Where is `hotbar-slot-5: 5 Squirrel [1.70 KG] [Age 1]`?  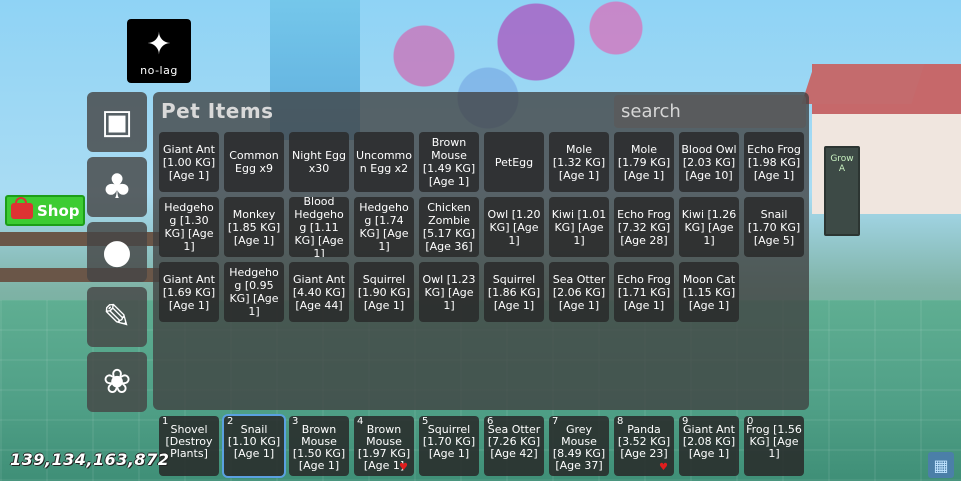
hotbar-slot-5: 5 Squirrel [1.70 KG] [Age 1] is located at coordinates (449, 446).